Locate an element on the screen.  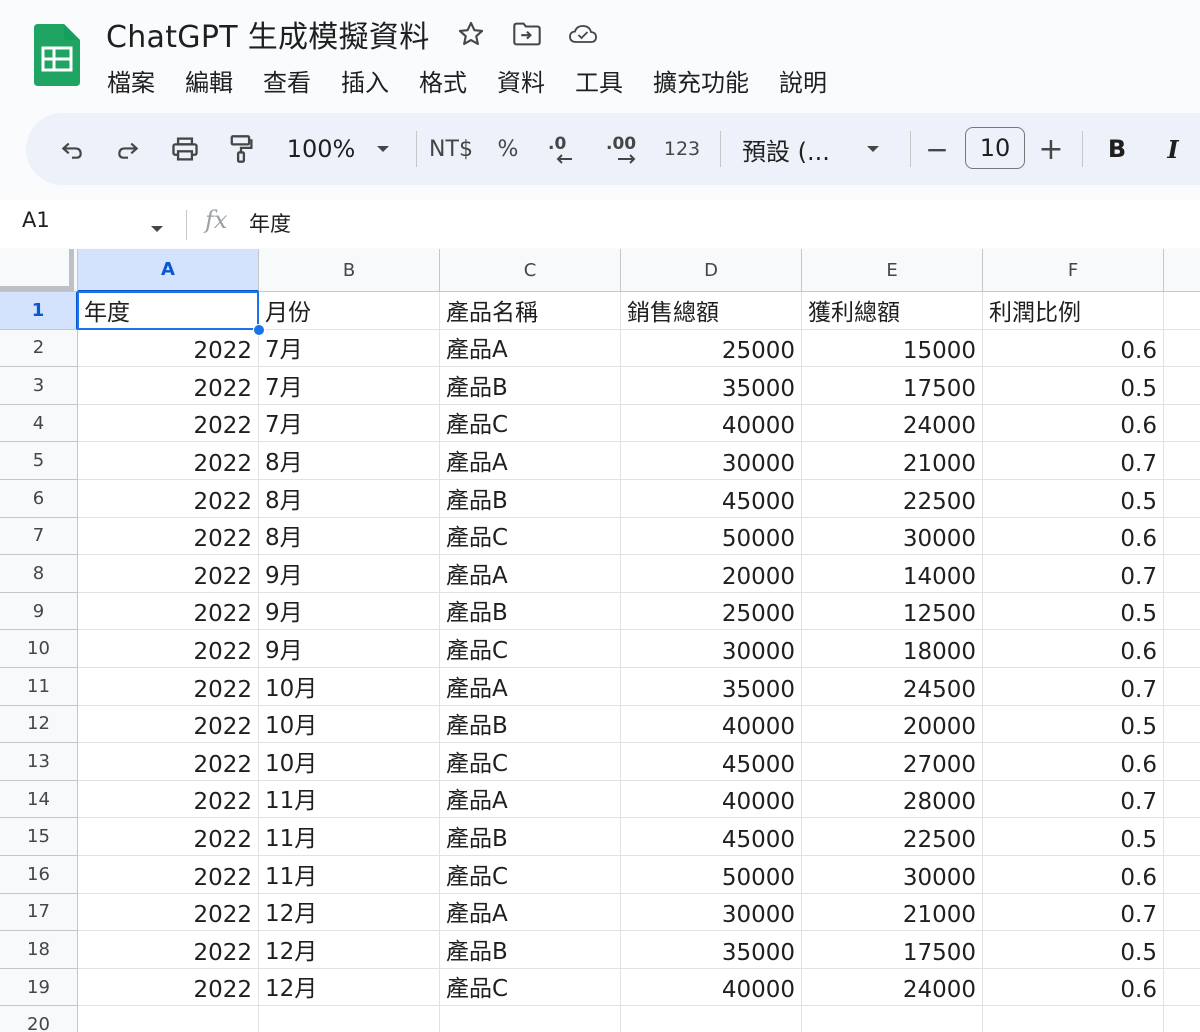
cell-g8 is located at coordinates (1182, 574).